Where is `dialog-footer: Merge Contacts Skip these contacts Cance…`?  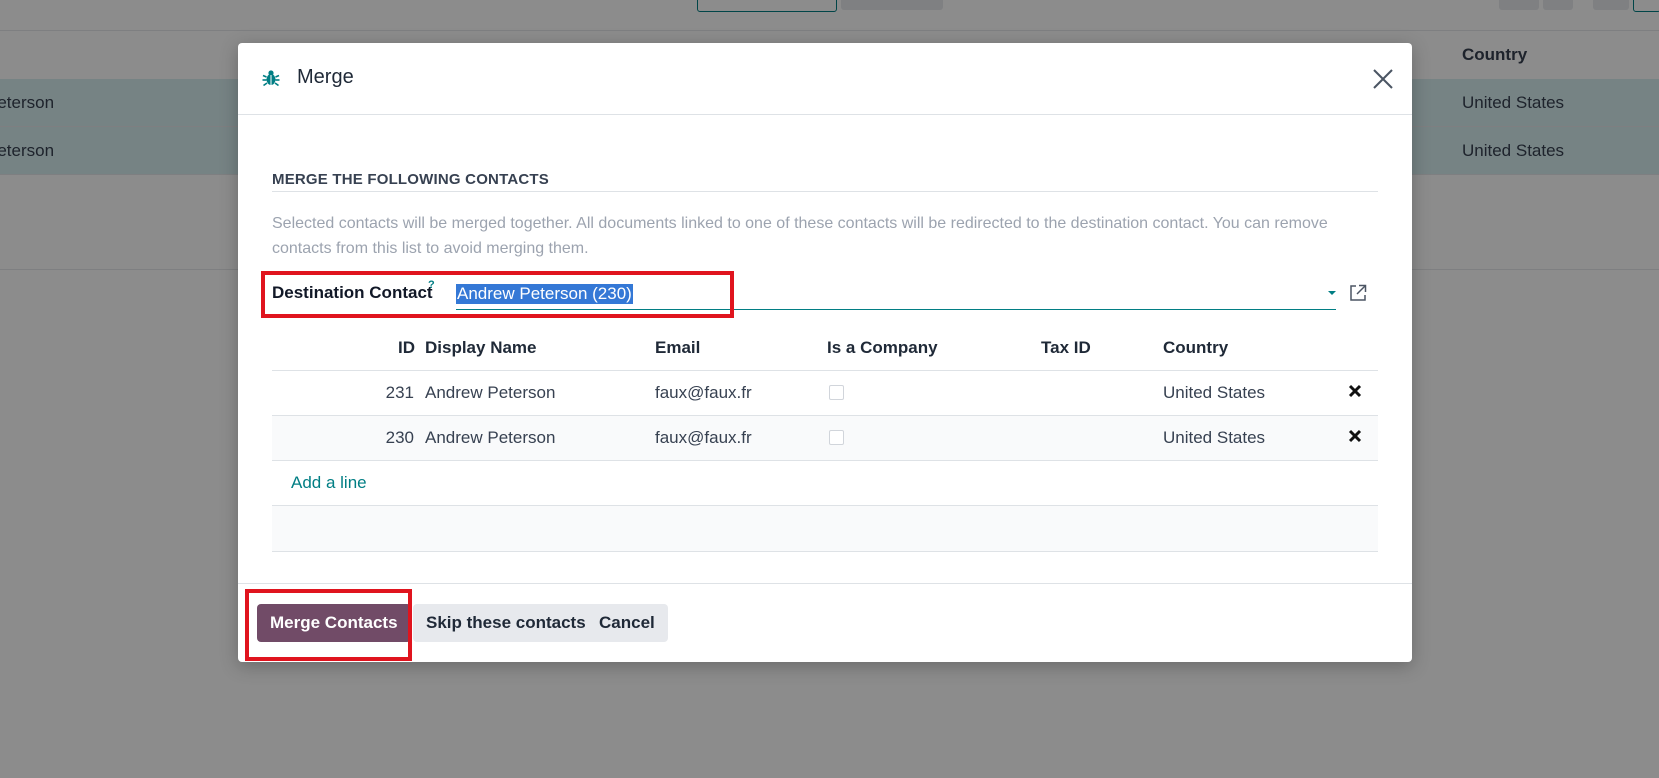
dialog-footer: Merge Contacts Skip these contacts Cance… is located at coordinates (825, 623).